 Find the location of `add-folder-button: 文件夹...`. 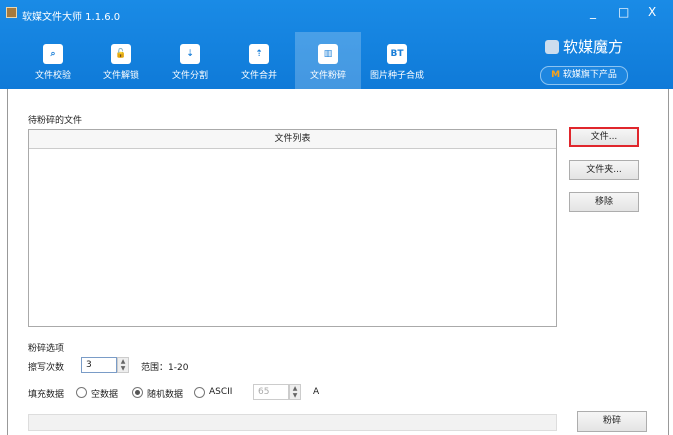

add-folder-button: 文件夹... is located at coordinates (604, 170).